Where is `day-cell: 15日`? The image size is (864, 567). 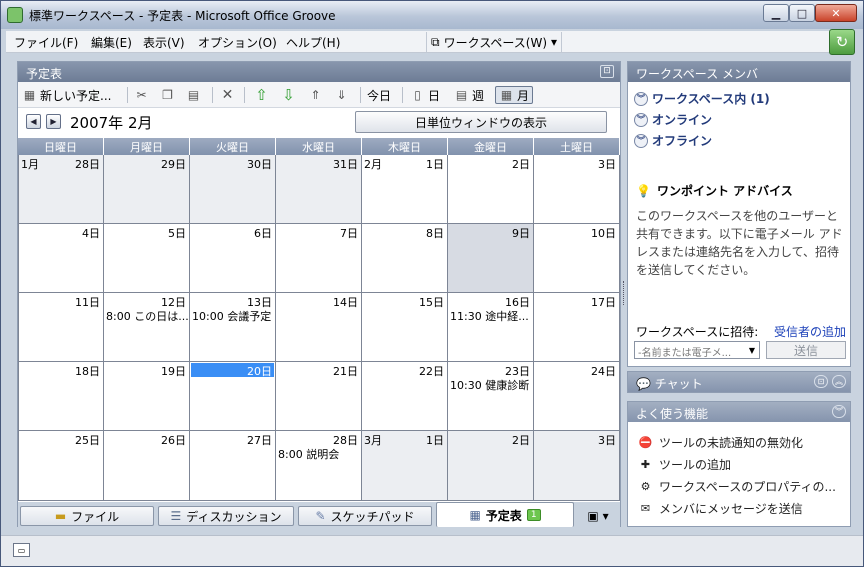 day-cell: 15日 is located at coordinates (405, 327).